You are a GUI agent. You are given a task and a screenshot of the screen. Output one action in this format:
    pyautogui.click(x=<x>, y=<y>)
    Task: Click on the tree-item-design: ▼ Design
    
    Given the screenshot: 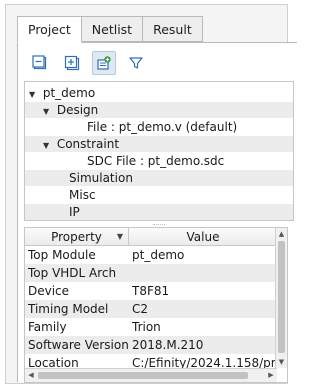 What is the action you would take?
    pyautogui.click(x=159, y=110)
    